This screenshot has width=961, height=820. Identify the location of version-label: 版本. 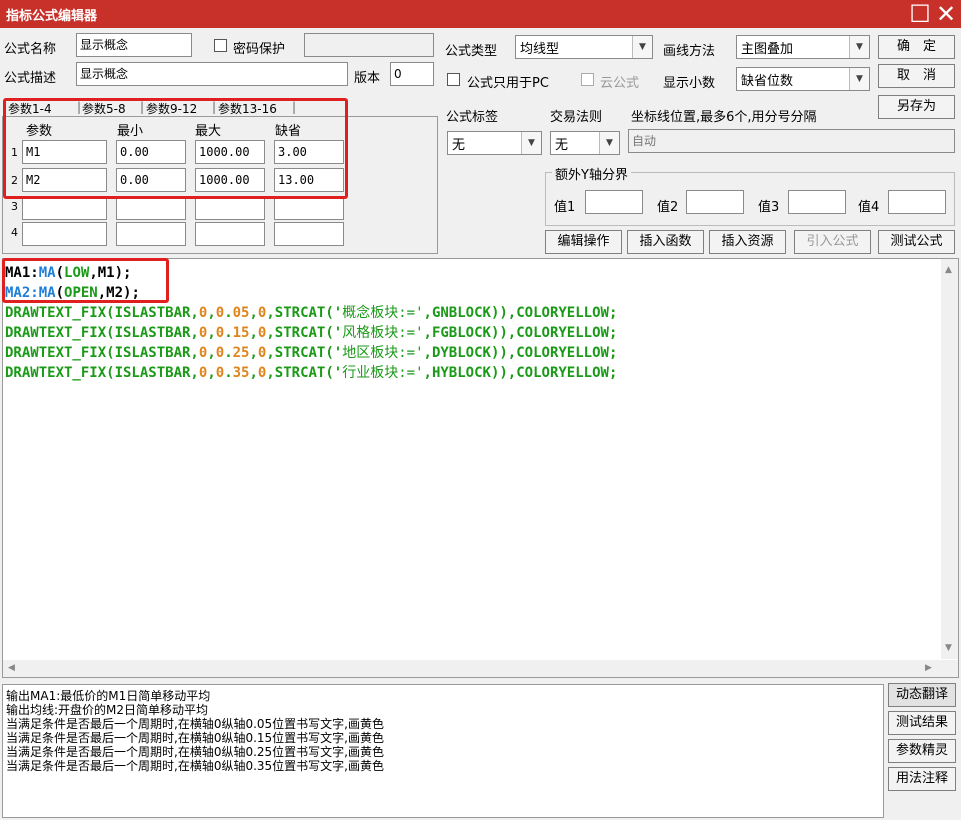
(367, 78).